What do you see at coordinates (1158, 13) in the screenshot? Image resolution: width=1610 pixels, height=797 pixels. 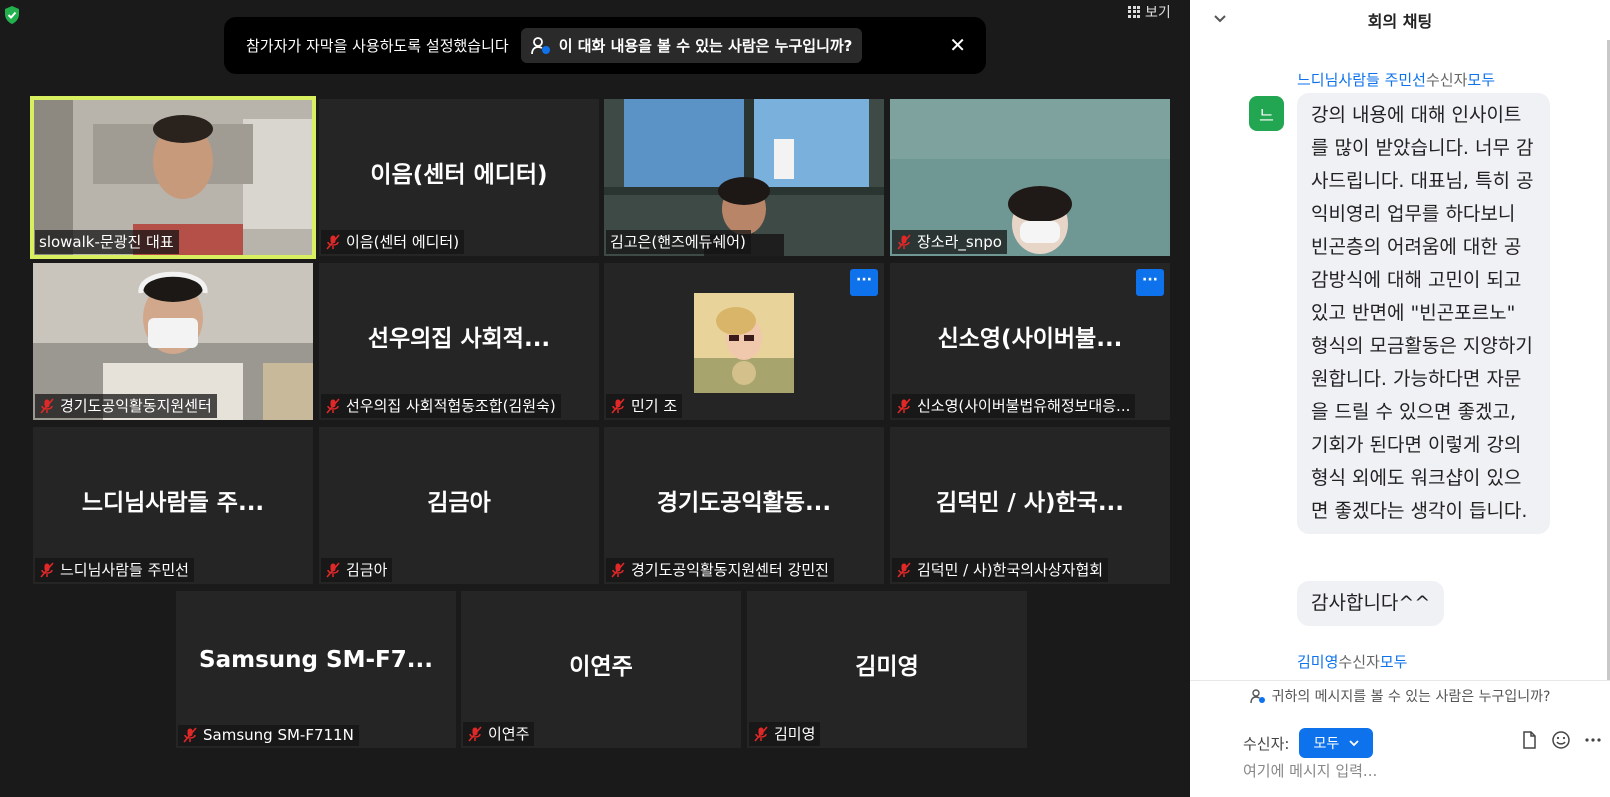 I see `view-label: 보기` at bounding box center [1158, 13].